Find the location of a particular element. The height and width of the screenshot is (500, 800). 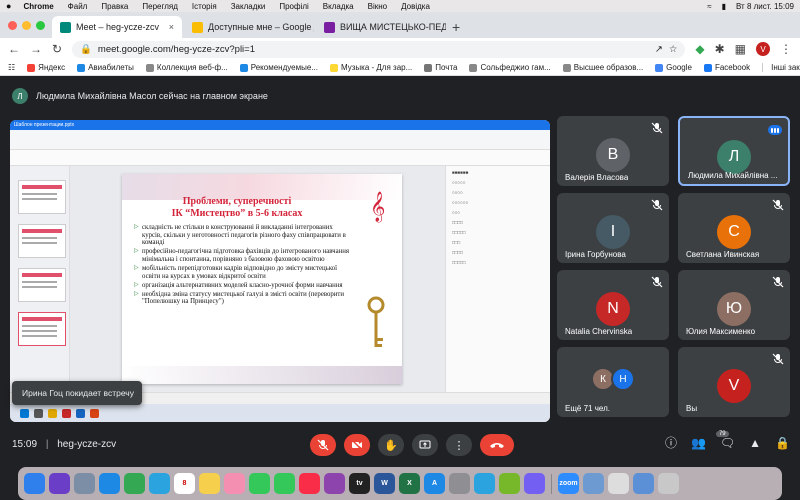

siri-icon is located at coordinates (59, 483).